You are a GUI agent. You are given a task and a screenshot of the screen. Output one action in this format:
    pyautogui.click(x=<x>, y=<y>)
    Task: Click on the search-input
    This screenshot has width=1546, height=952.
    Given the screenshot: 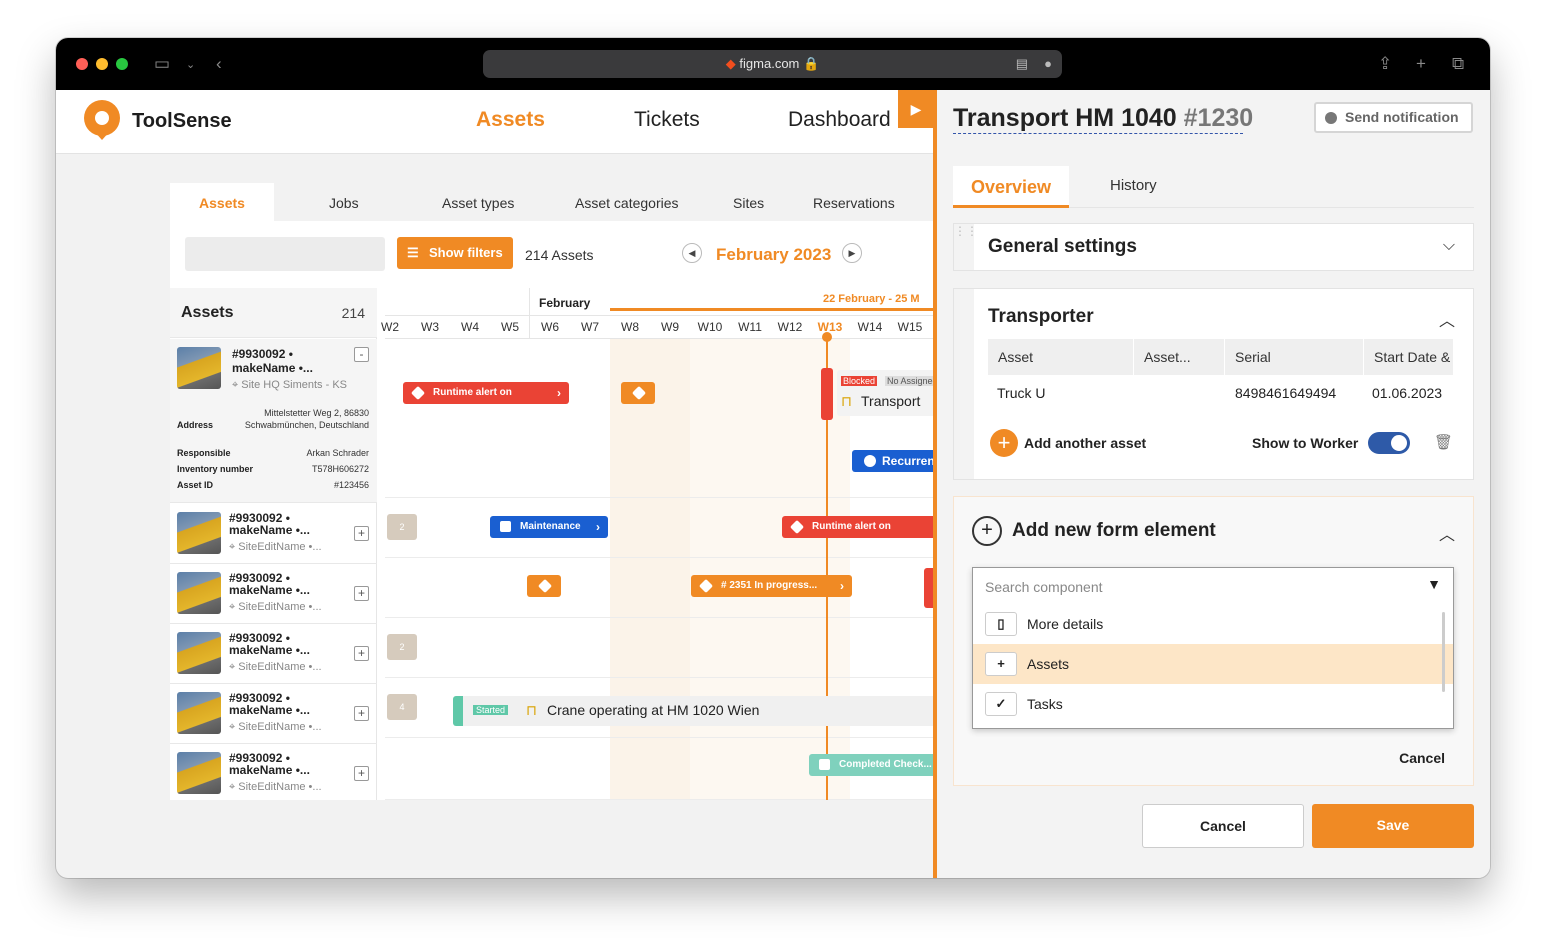 What is the action you would take?
    pyautogui.click(x=285, y=254)
    